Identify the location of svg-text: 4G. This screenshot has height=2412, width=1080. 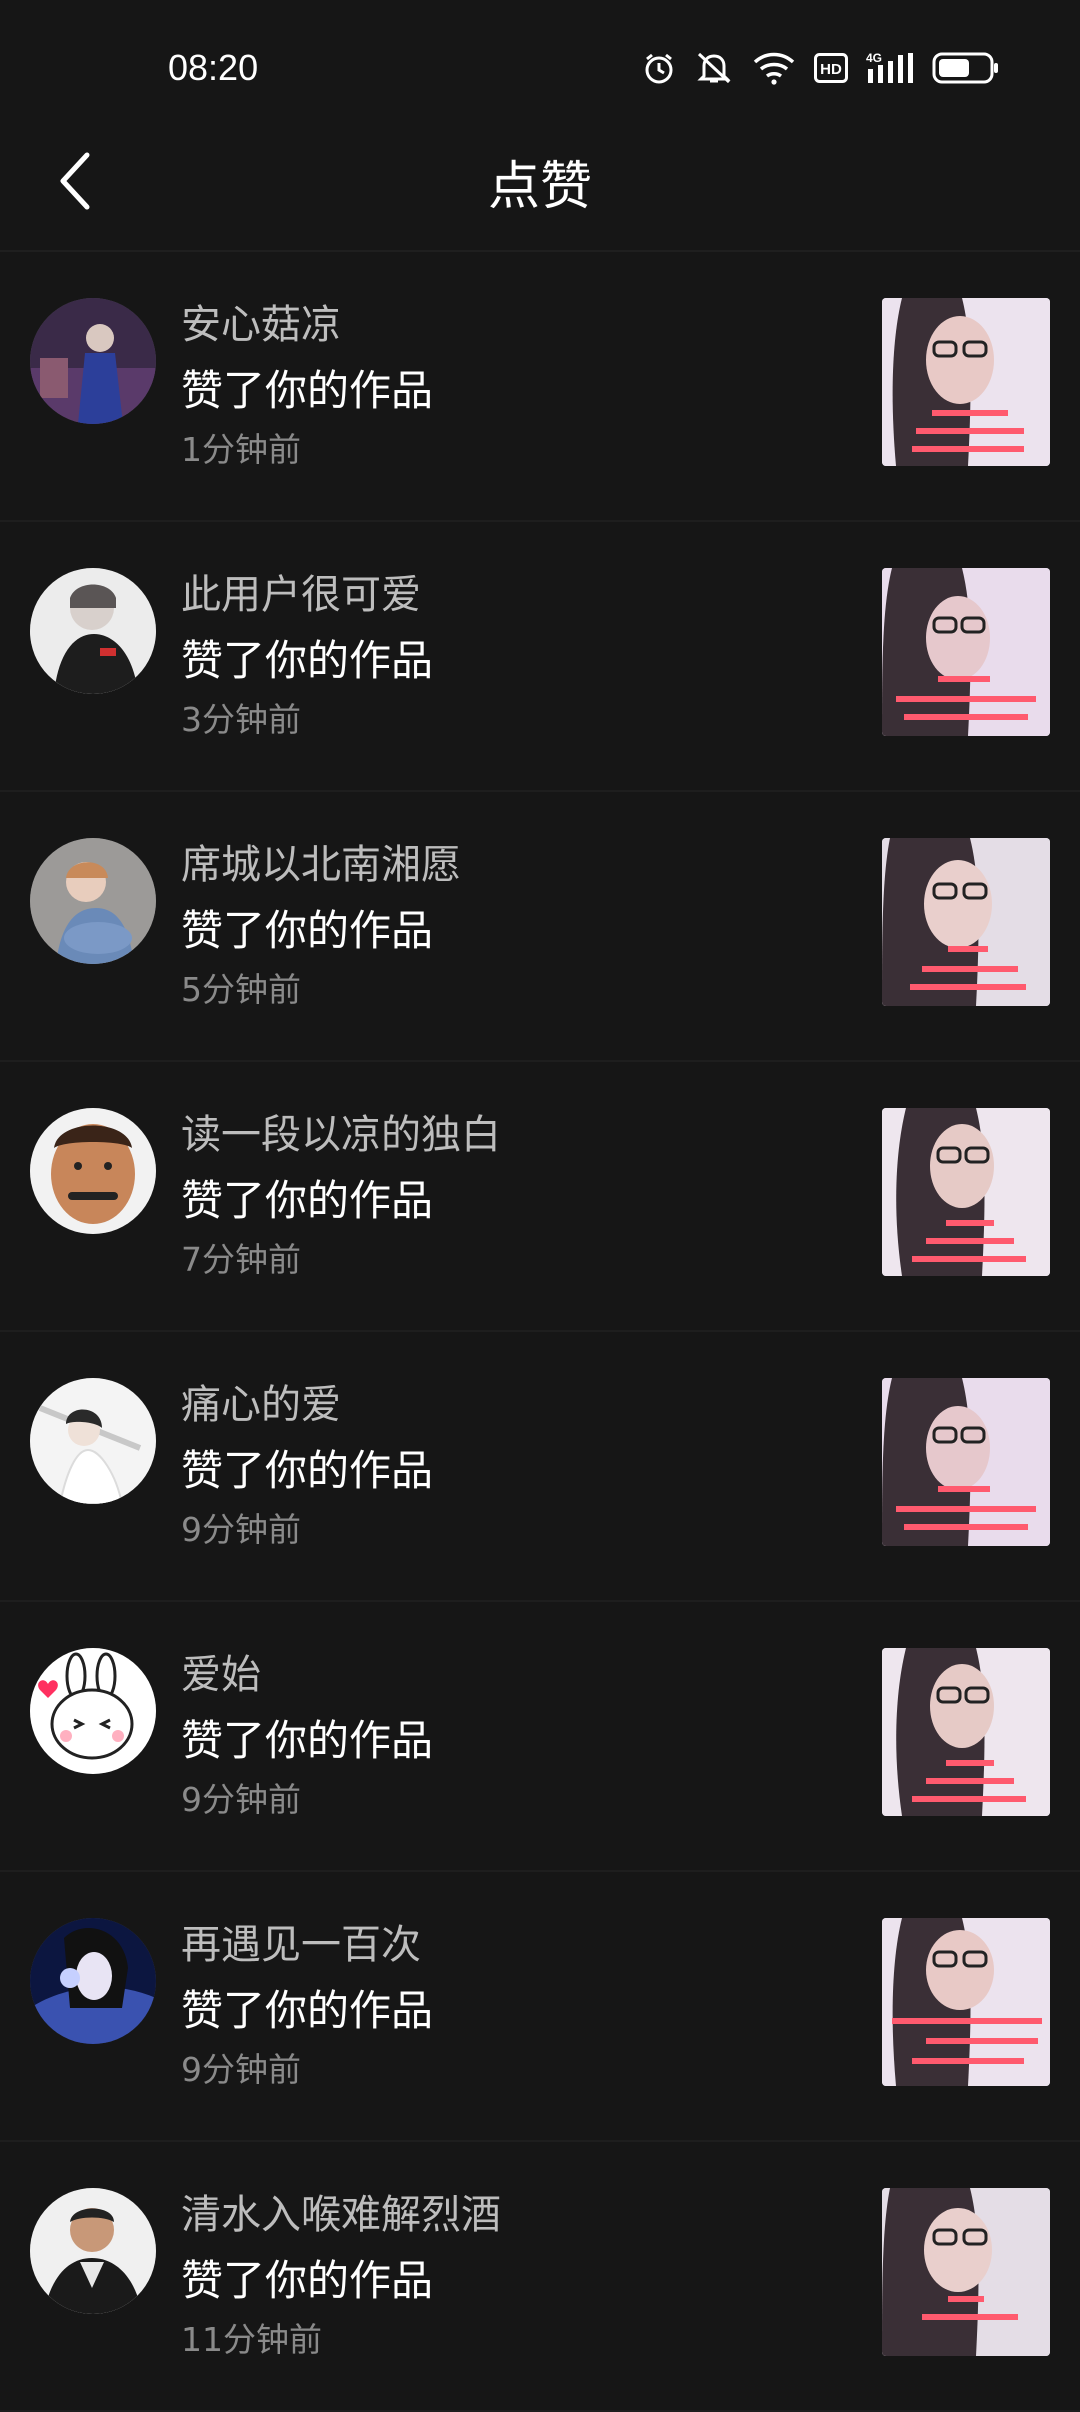
(874, 58).